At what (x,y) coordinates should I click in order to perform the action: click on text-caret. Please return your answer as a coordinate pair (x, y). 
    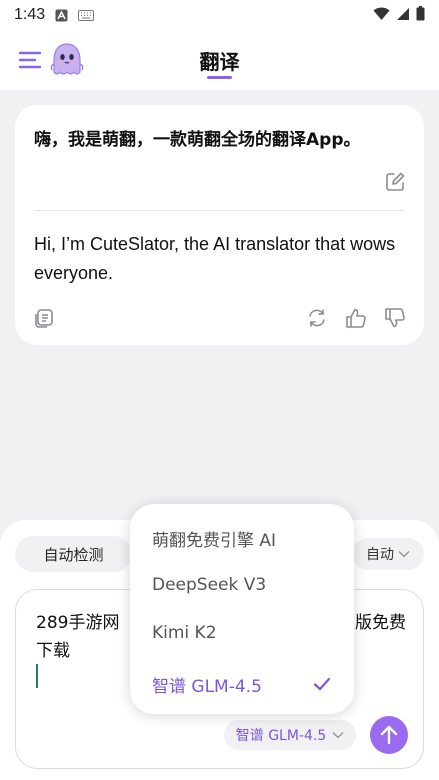
    Looking at the image, I should click on (37, 676).